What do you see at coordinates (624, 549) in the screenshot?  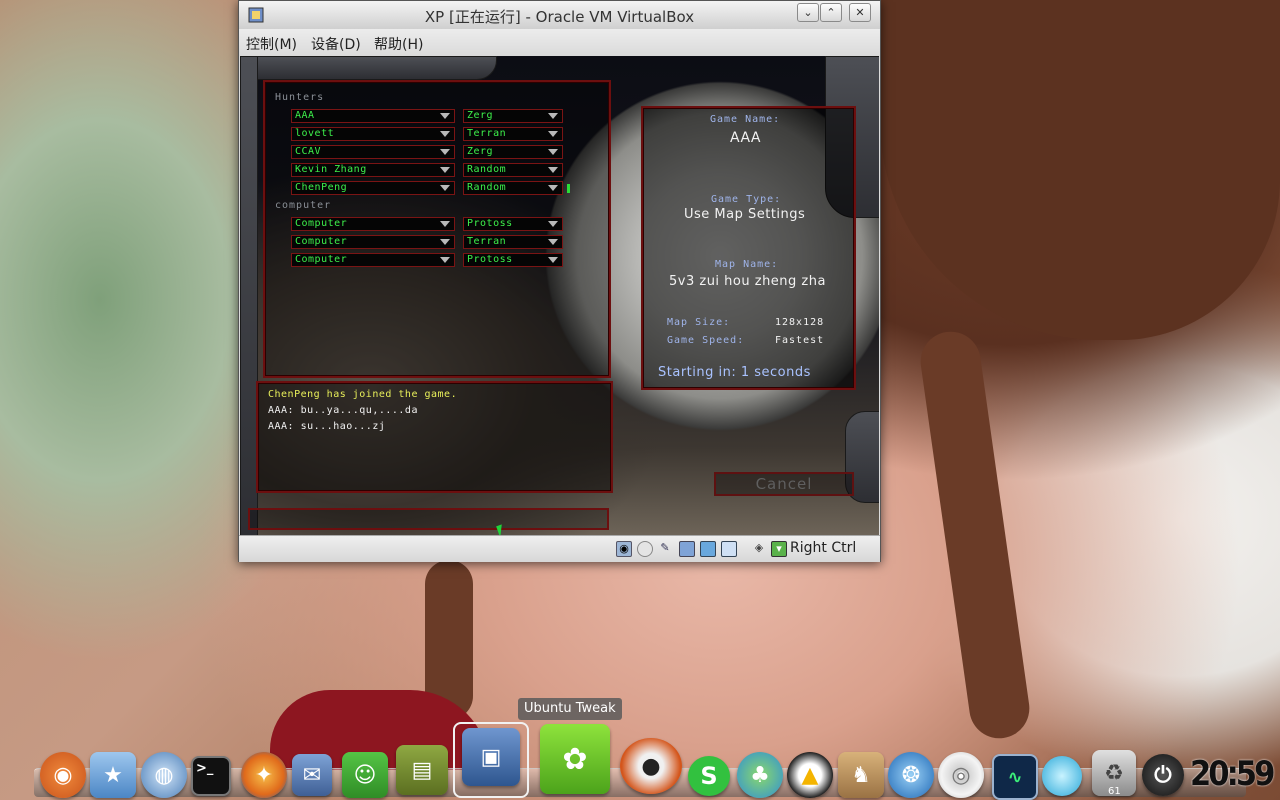 I see `hard-disk-icon: ◉` at bounding box center [624, 549].